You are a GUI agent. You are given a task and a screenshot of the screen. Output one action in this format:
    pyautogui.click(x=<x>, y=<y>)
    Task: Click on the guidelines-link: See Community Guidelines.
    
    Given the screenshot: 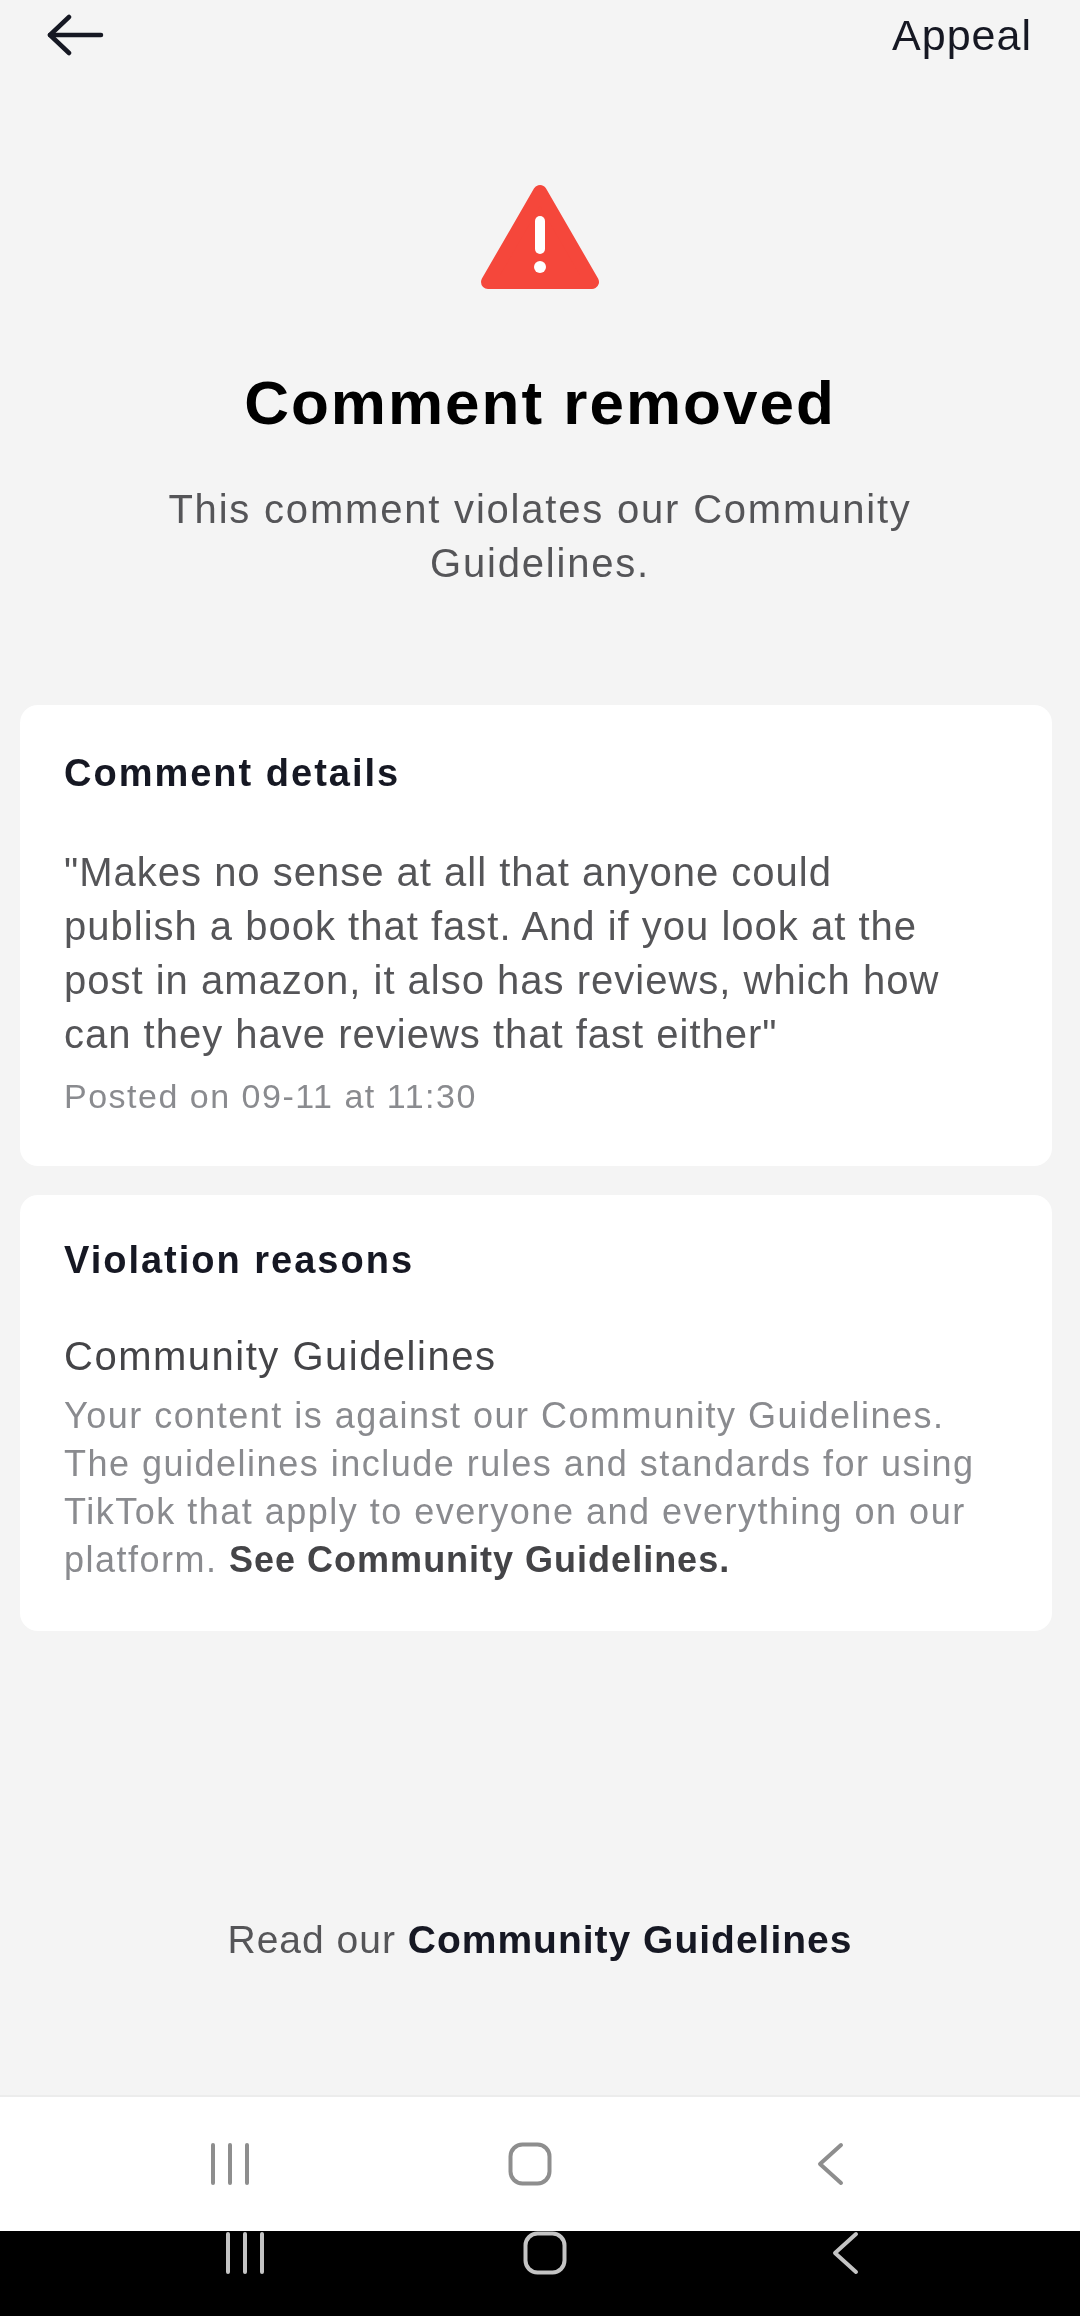 What is the action you would take?
    pyautogui.click(x=480, y=1559)
    